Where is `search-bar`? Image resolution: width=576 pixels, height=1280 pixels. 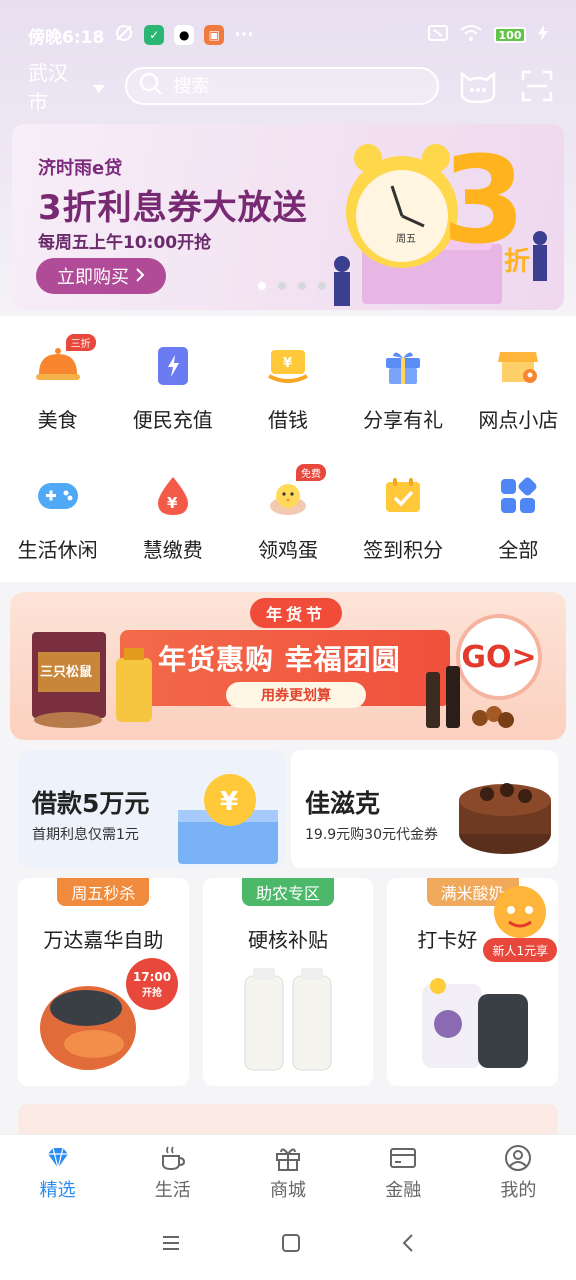 search-bar is located at coordinates (282, 86).